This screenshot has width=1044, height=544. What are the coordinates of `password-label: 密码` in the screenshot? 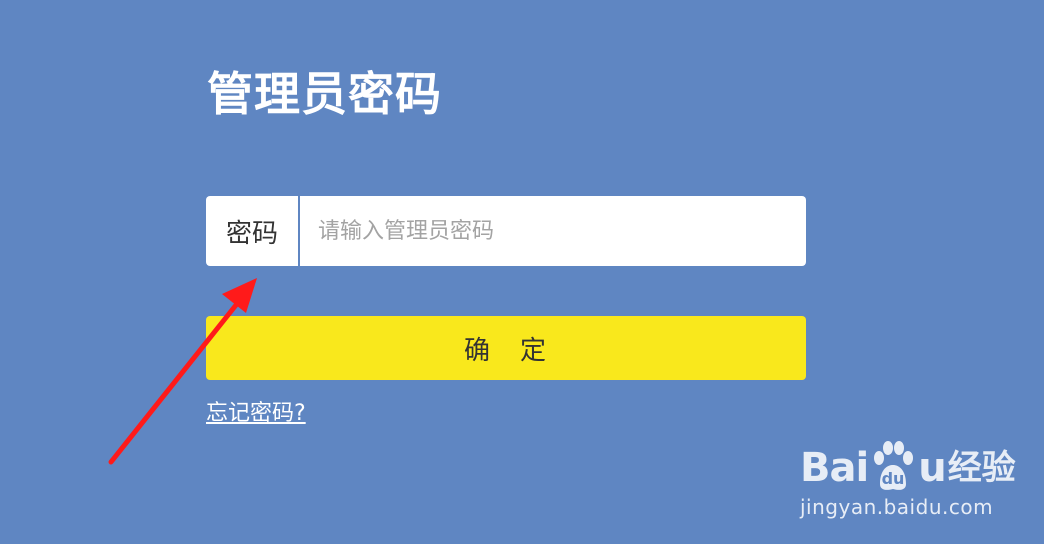 It's located at (253, 231).